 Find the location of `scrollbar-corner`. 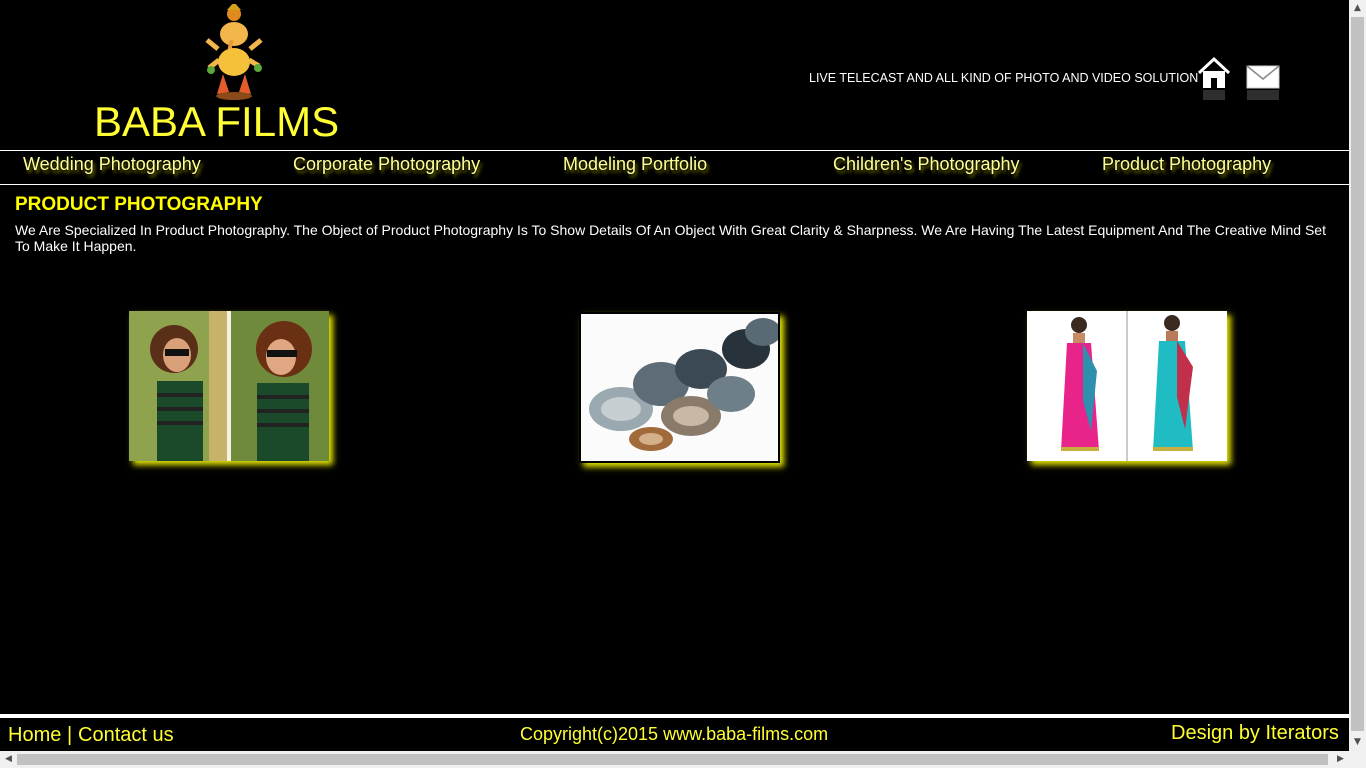

scrollbar-corner is located at coordinates (1357, 759).